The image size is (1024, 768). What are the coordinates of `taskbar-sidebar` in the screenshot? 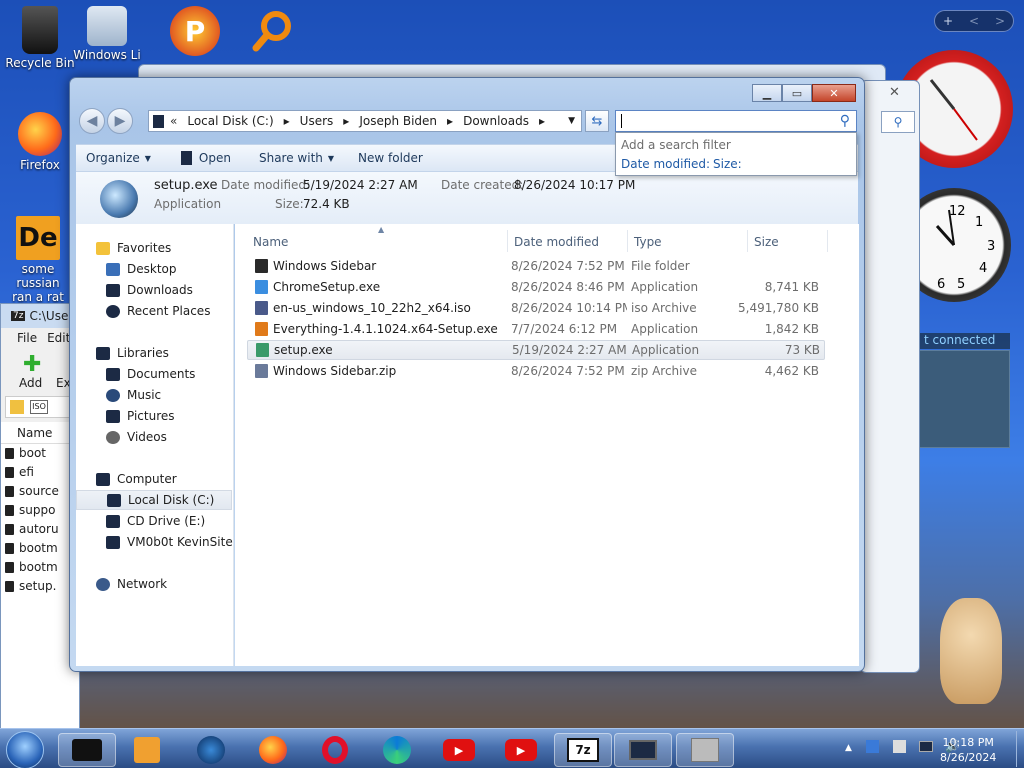 It's located at (705, 750).